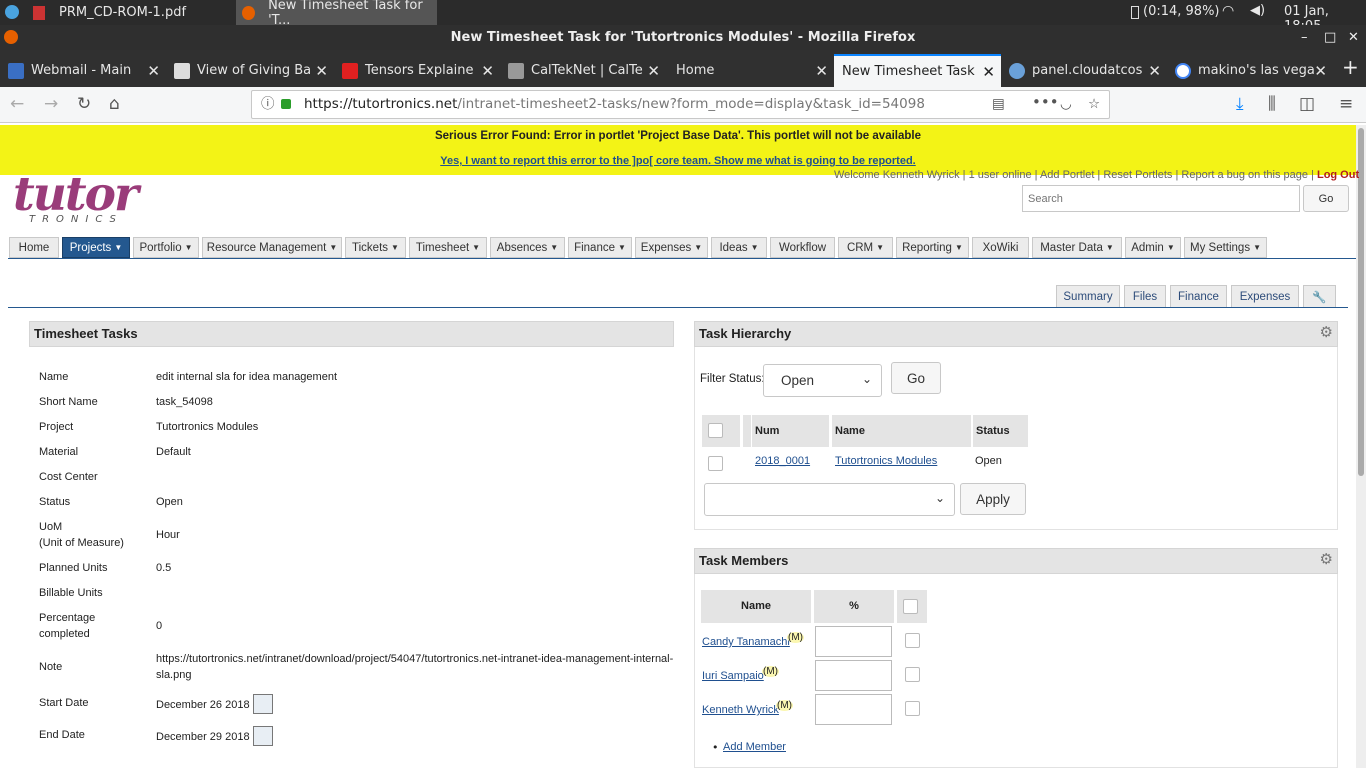  I want to click on menu-crm: CRM ▼, so click(865, 247).